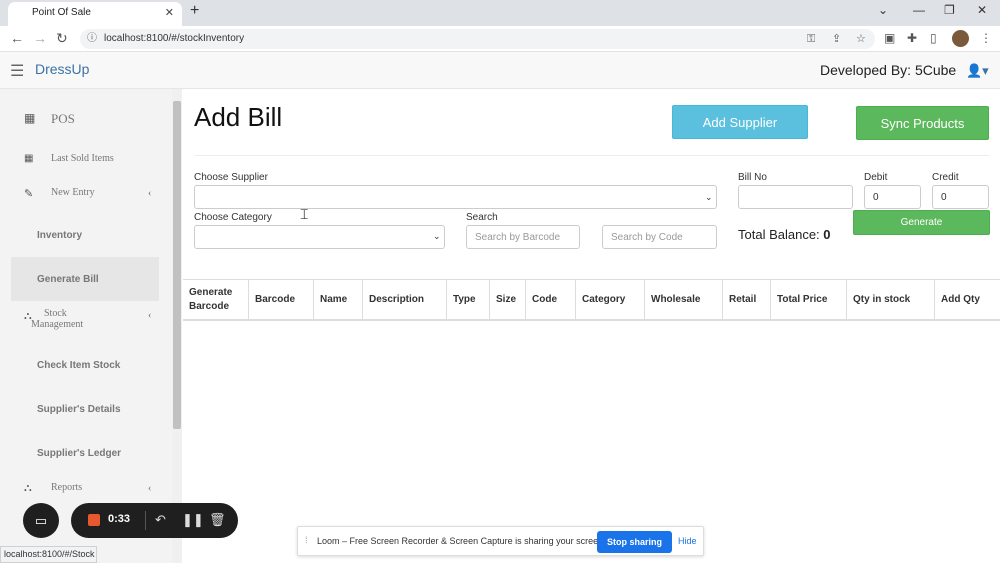 This screenshot has width=1000, height=563. Describe the element at coordinates (752, 177) in the screenshot. I see `bill-no-label: Bill No` at that location.